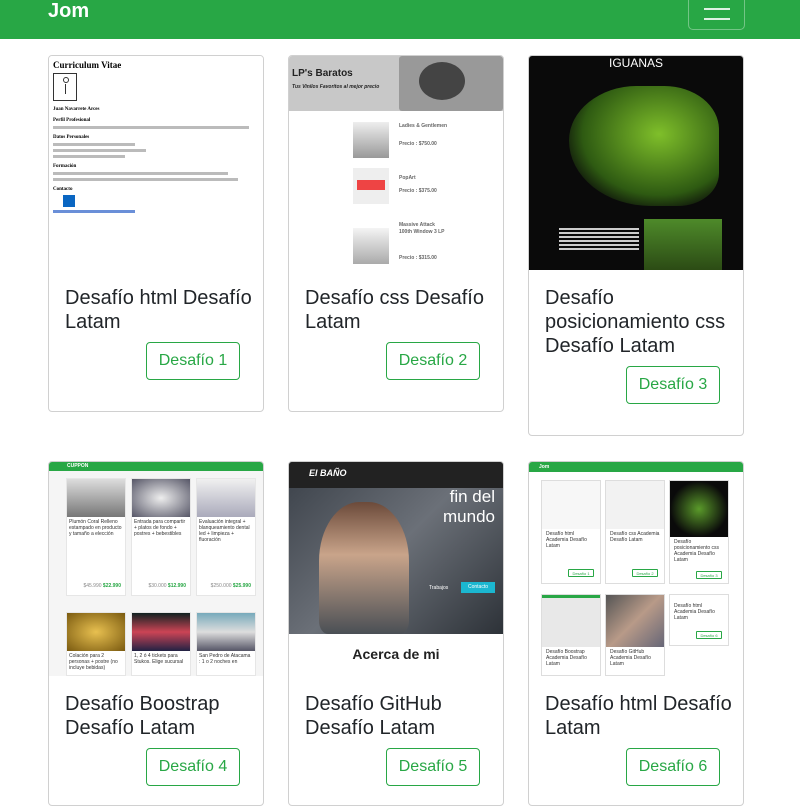 This screenshot has height=806, width=800. I want to click on thumb-section: Perfil Profesional, so click(72, 120).